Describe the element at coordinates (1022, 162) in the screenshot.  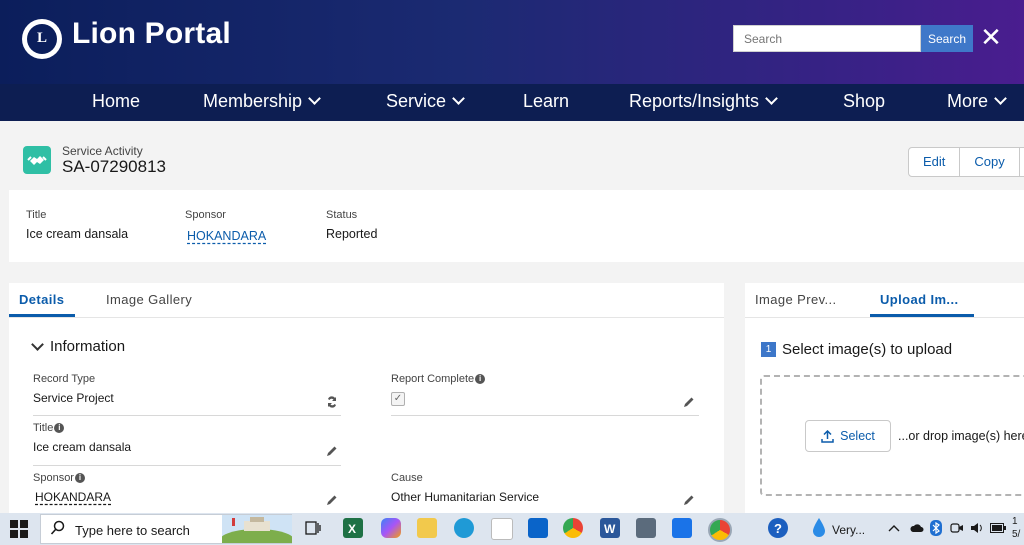
I see `more-actions-button` at that location.